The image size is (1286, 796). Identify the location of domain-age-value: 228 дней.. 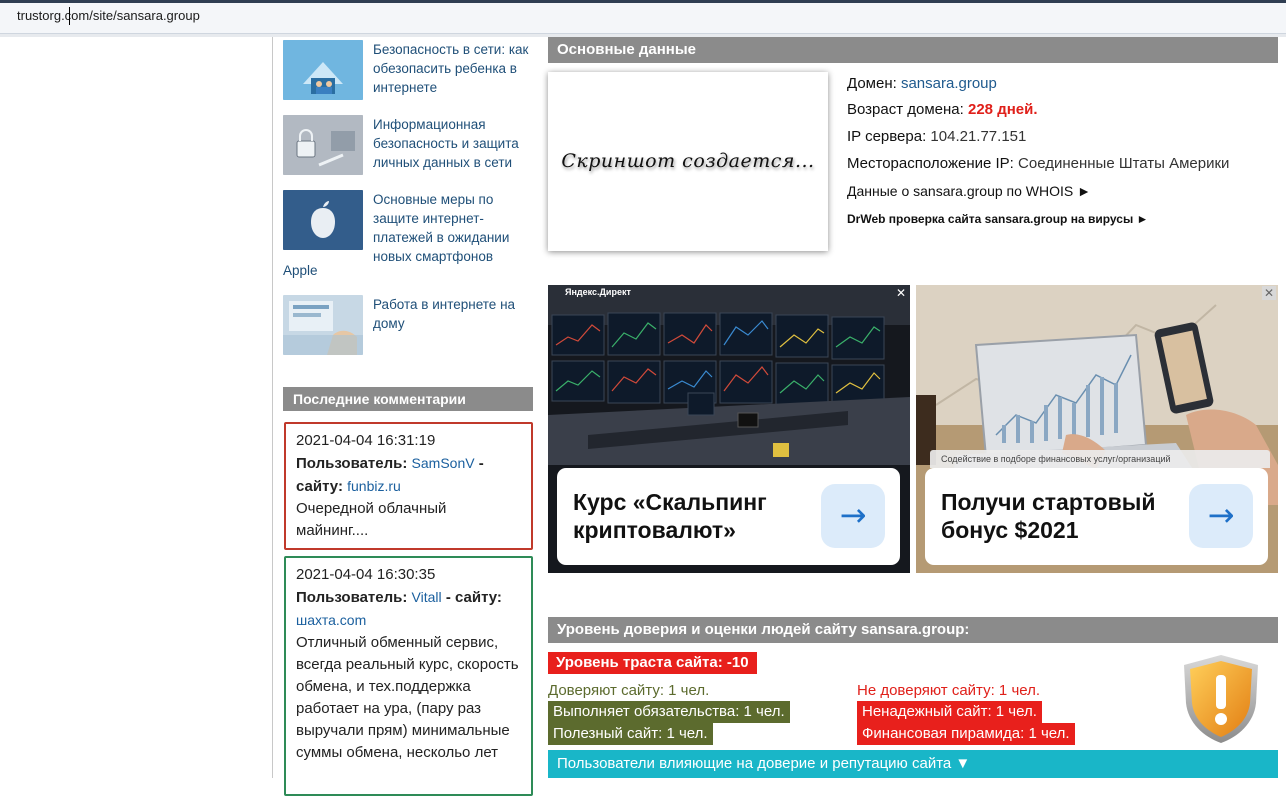
(1003, 109).